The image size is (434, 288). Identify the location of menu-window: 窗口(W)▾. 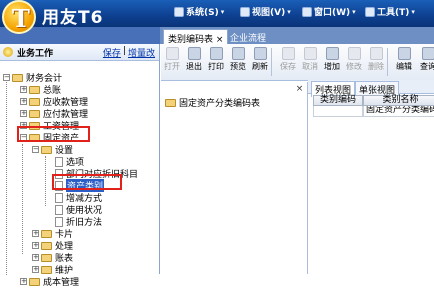
(329, 11).